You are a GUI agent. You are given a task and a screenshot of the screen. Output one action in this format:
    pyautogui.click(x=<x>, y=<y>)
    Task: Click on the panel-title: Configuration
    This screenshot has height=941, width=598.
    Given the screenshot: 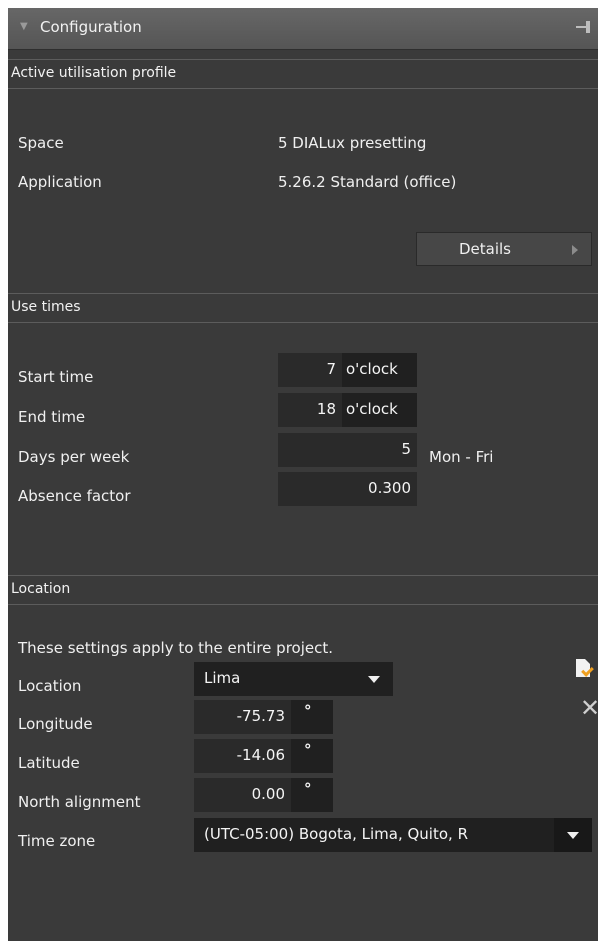 What is the action you would take?
    pyautogui.click(x=91, y=27)
    